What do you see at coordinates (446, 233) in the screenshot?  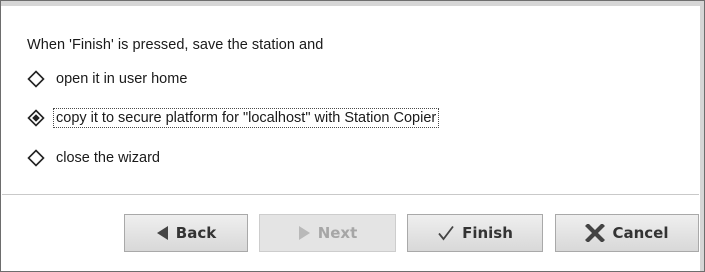 I see `checkmark-icon` at bounding box center [446, 233].